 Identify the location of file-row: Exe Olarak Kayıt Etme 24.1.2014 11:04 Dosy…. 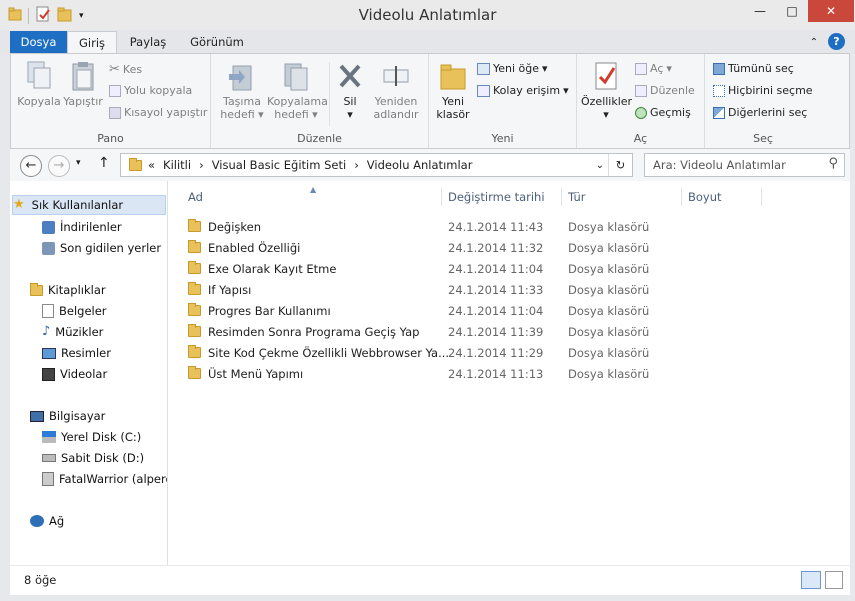
(426, 269).